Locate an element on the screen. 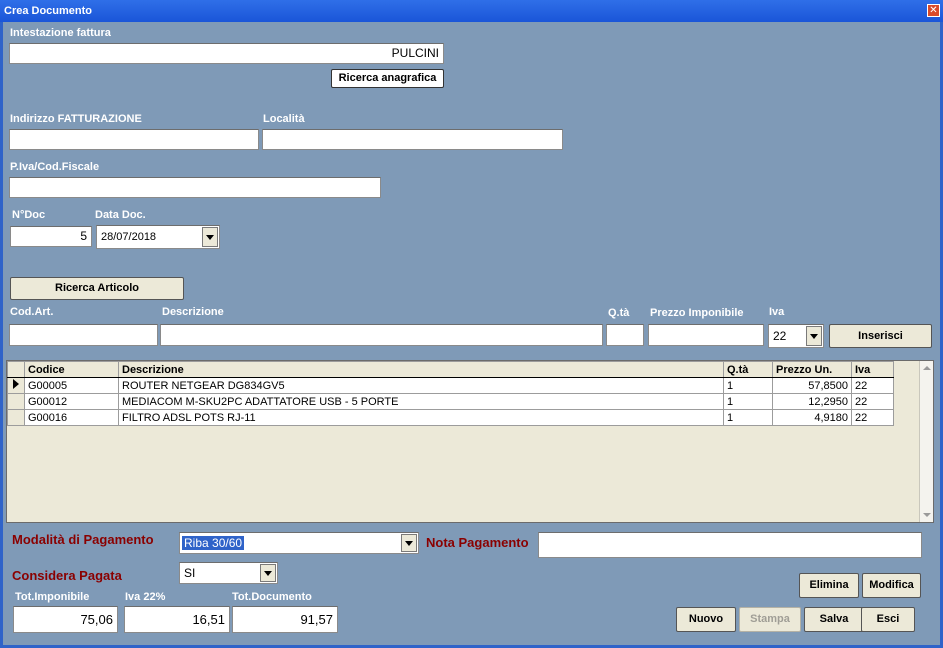 The width and height of the screenshot is (943, 648). cell-descrizione: ROUTER NETGEAR DG834GV5 is located at coordinates (421, 385).